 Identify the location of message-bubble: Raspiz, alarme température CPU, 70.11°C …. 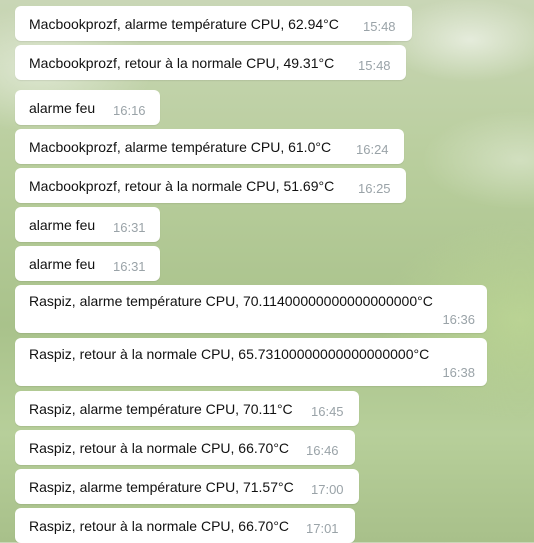
(187, 408).